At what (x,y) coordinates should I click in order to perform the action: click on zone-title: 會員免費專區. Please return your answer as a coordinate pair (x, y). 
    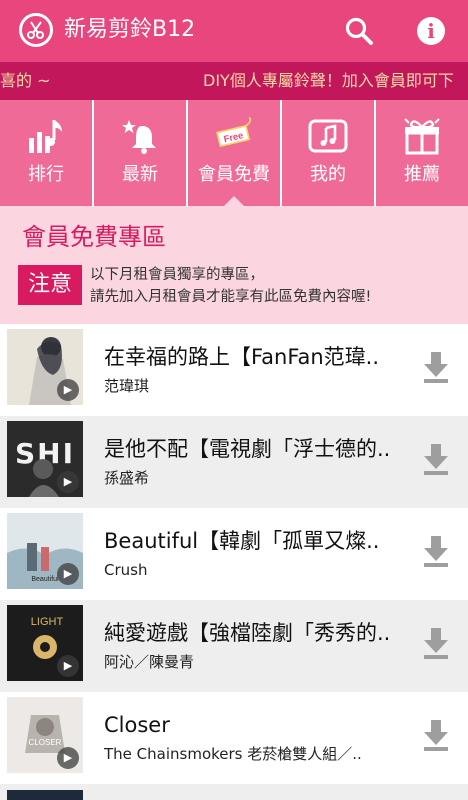
    Looking at the image, I should click on (94, 237).